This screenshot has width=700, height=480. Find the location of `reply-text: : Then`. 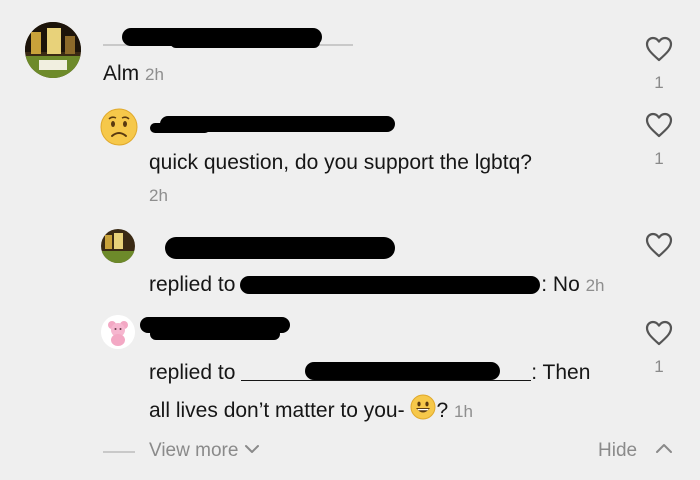

reply-text: : Then is located at coordinates (561, 372).